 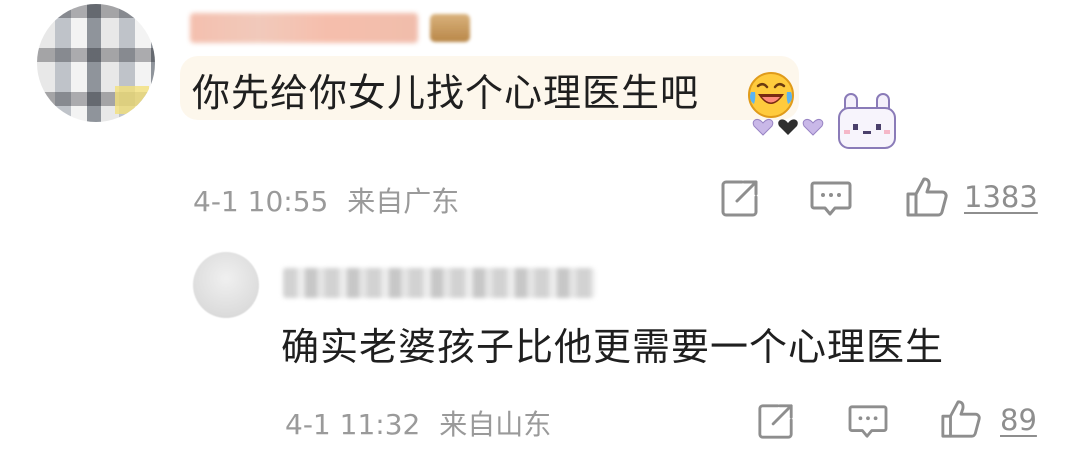 What do you see at coordinates (771, 95) in the screenshot?
I see `laughing-crying-emoji-icon` at bounding box center [771, 95].